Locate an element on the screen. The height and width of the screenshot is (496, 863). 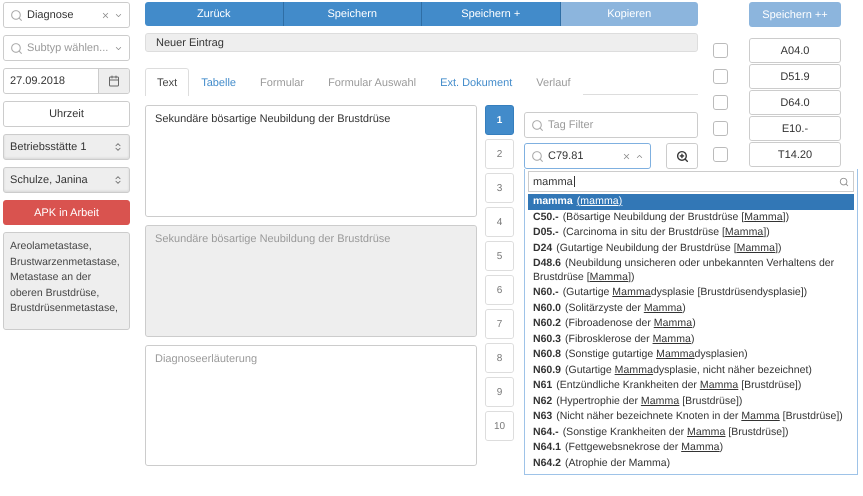
code-select: C79.81 is located at coordinates (587, 156).